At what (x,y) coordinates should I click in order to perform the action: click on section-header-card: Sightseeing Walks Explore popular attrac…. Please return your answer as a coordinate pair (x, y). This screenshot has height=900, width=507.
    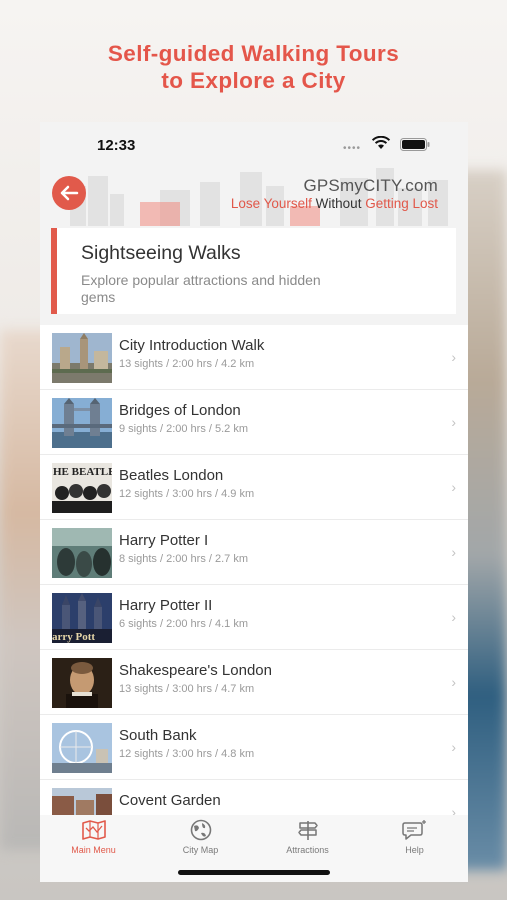
    Looking at the image, I should click on (253, 271).